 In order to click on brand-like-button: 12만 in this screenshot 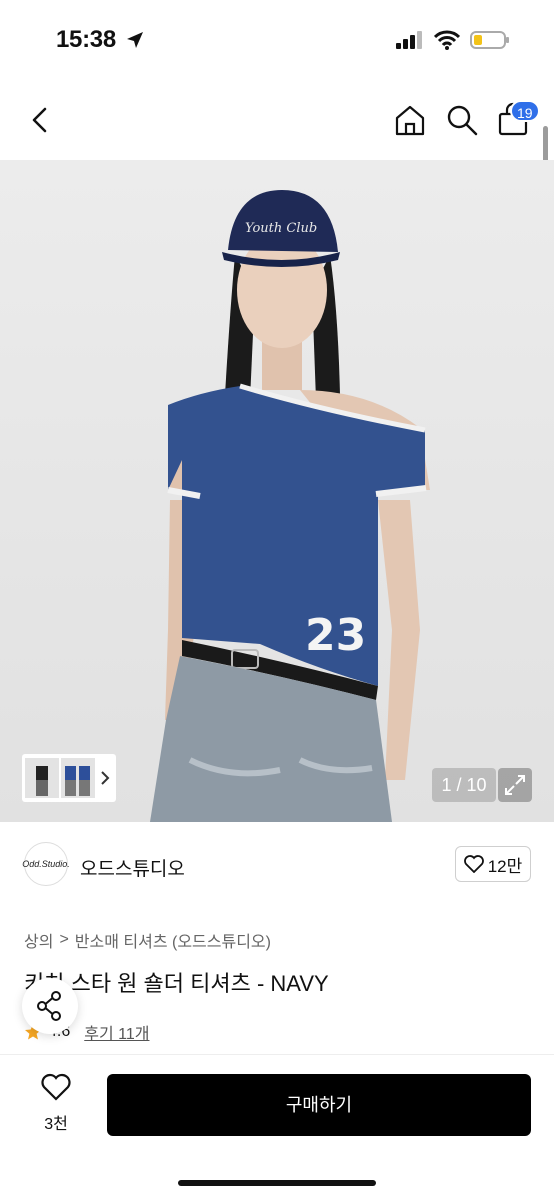, I will do `click(493, 864)`.